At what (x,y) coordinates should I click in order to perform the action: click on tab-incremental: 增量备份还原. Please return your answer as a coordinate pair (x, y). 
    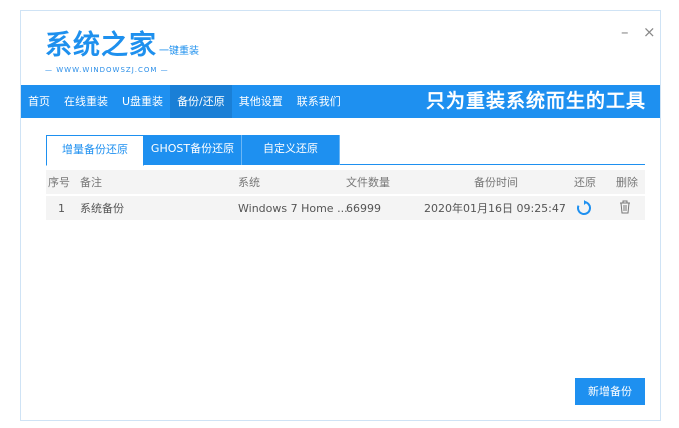
    Looking at the image, I should click on (95, 150).